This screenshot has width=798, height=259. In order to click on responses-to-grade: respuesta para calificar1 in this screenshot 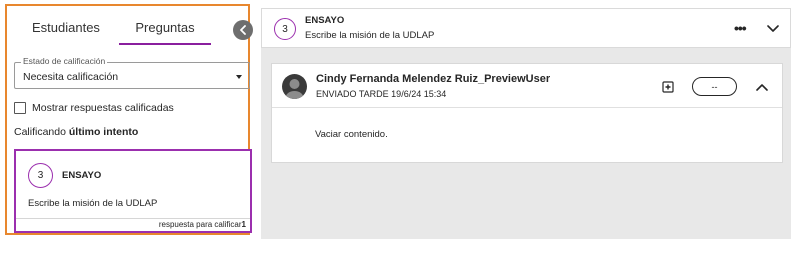, I will do `click(202, 224)`.